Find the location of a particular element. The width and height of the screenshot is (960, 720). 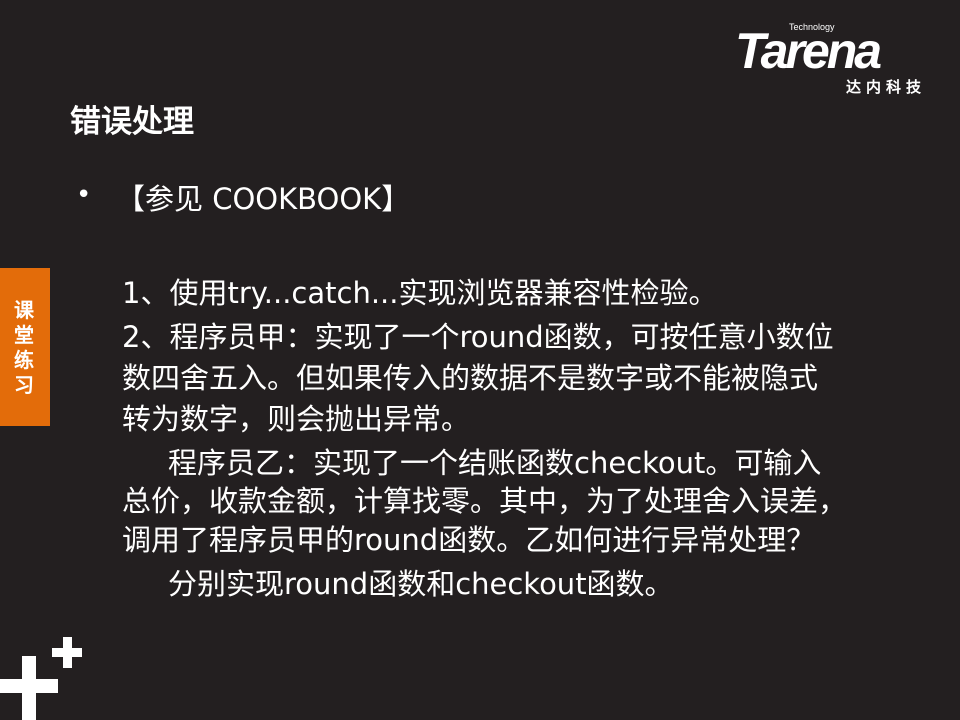

side-tab-label: 课堂练习 is located at coordinates (24, 347).